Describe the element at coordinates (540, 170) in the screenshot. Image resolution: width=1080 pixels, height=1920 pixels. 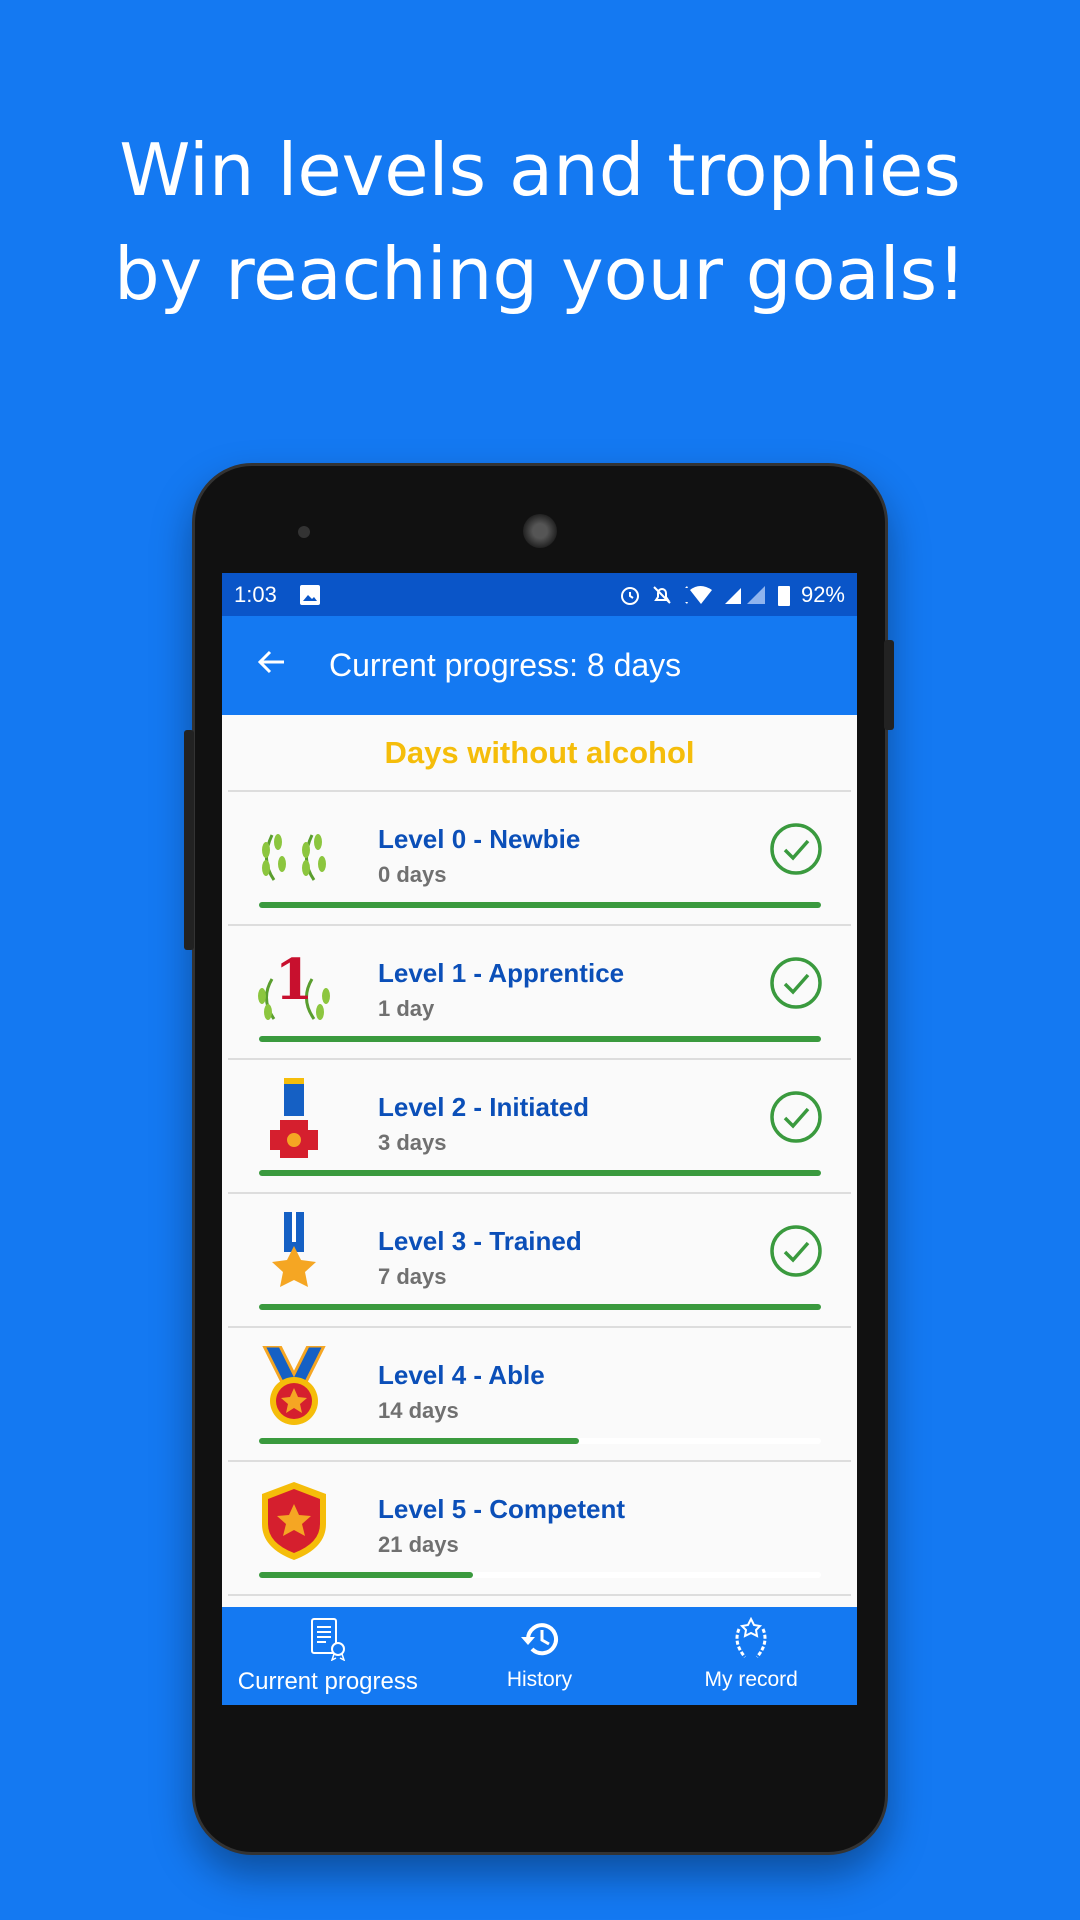
I see `headline-line-1: Win levels and trophies` at that location.